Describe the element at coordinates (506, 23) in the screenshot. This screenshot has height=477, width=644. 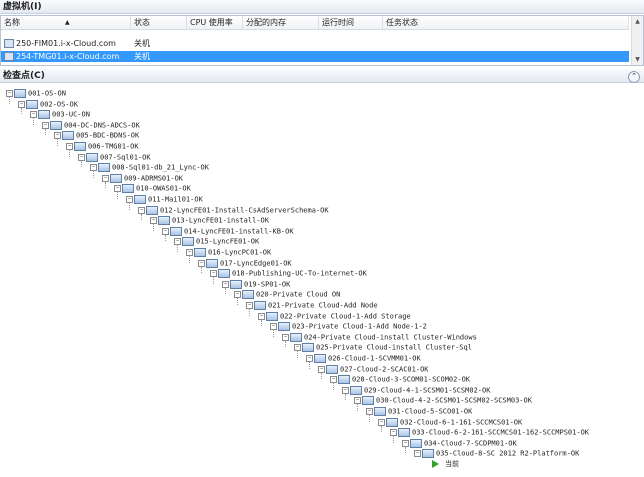
I see `column-task-status: 任务状态` at that location.